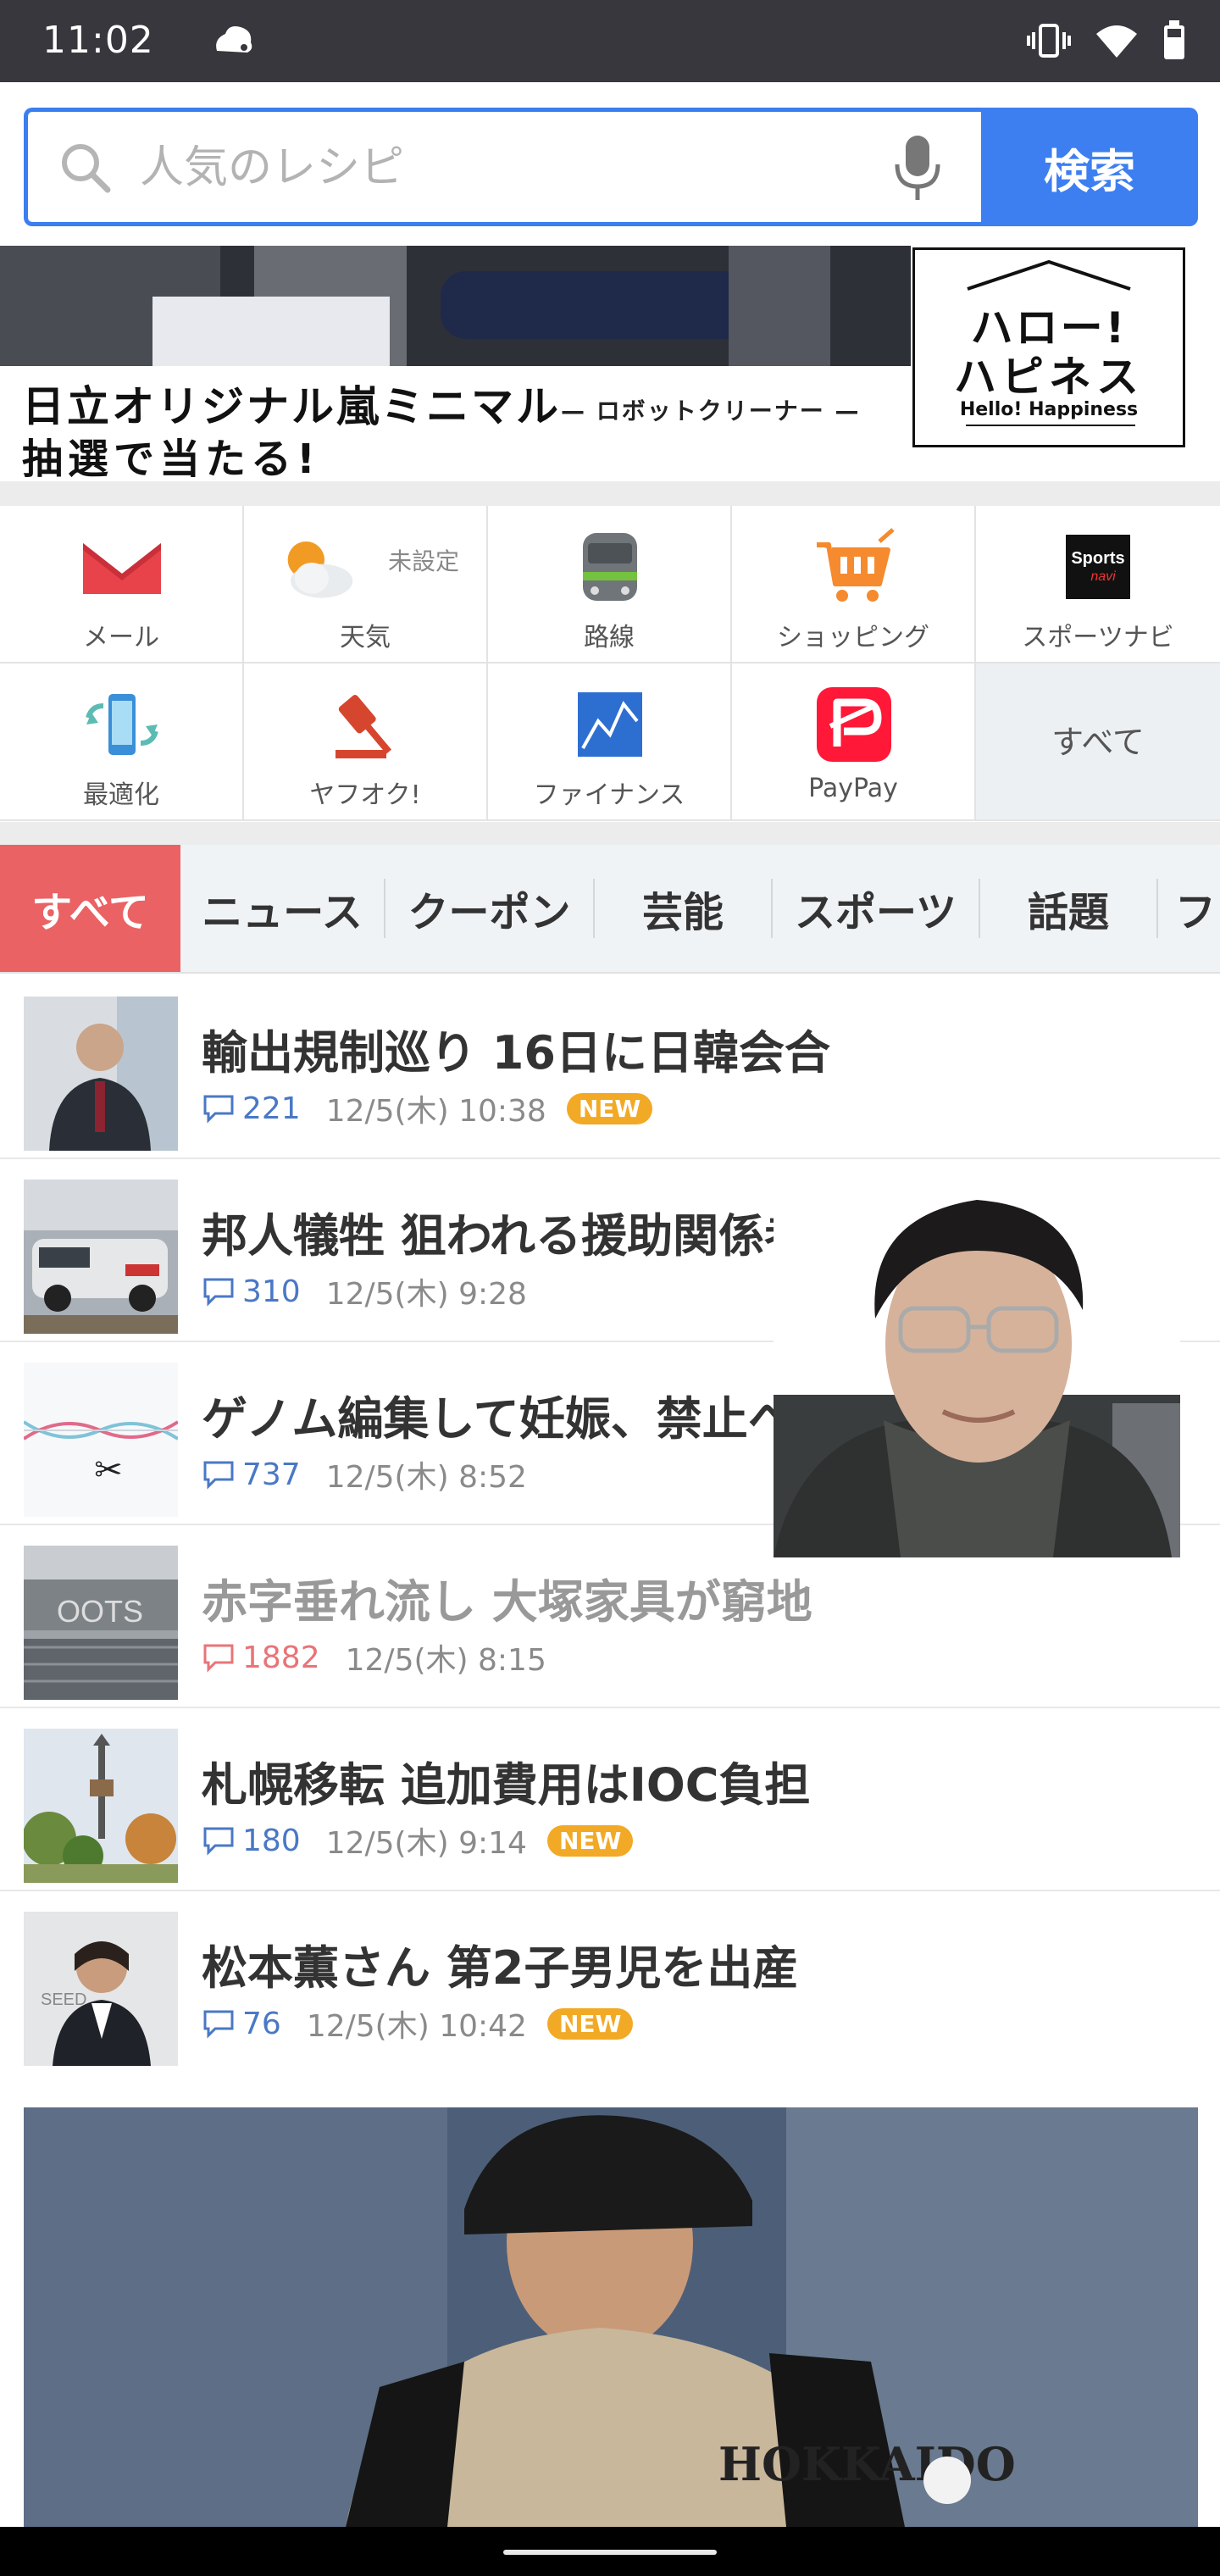 The height and width of the screenshot is (2576, 1220). Describe the element at coordinates (512, 167) in the screenshot. I see `search-input` at that location.